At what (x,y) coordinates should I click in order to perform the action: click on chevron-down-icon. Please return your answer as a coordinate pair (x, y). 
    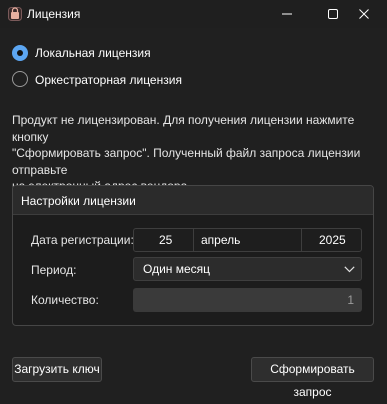
    Looking at the image, I should click on (349, 269).